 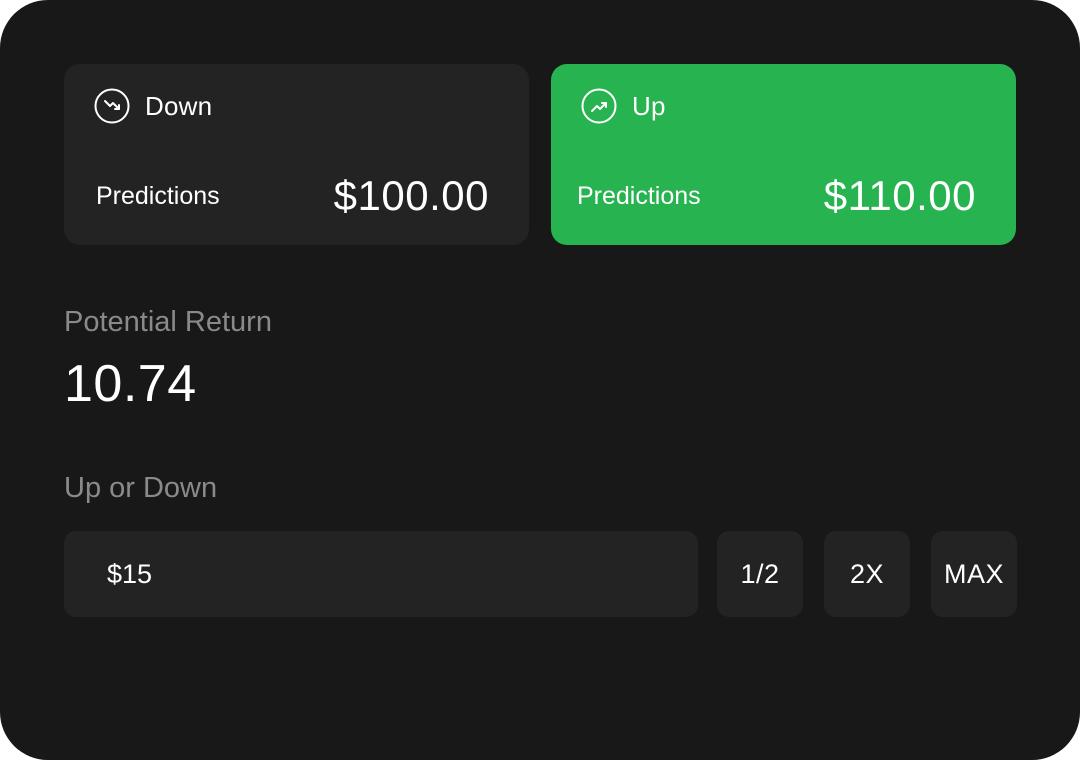 I want to click on amount-input, so click(x=381, y=574).